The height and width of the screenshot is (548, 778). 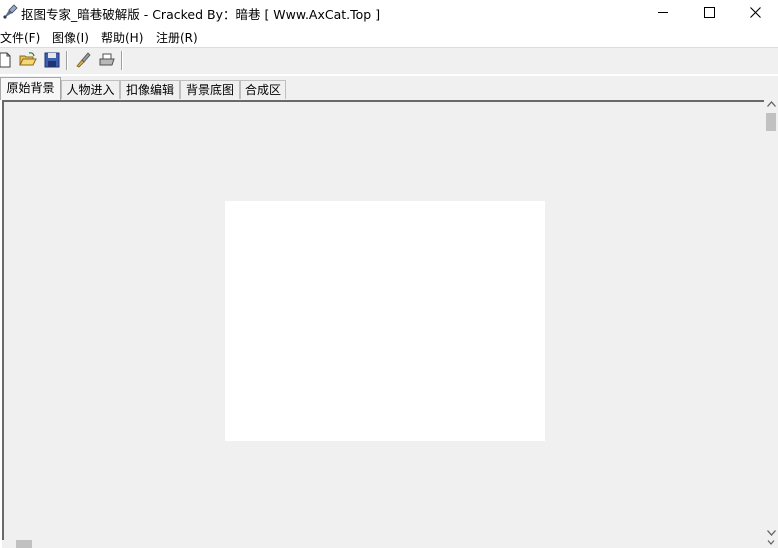 What do you see at coordinates (20, 37) in the screenshot?
I see `menu-file: 文件(F)` at bounding box center [20, 37].